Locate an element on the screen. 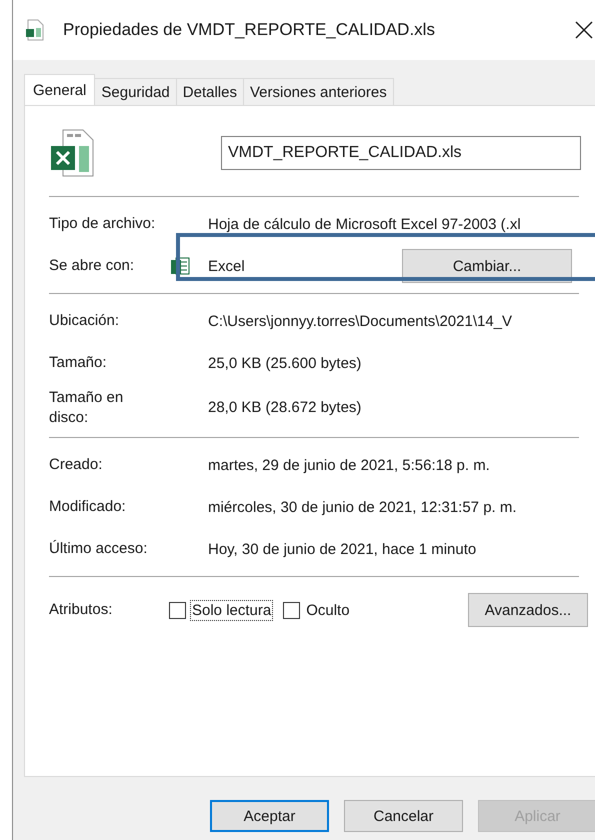 The image size is (595, 840). app-name: Excel is located at coordinates (227, 266).